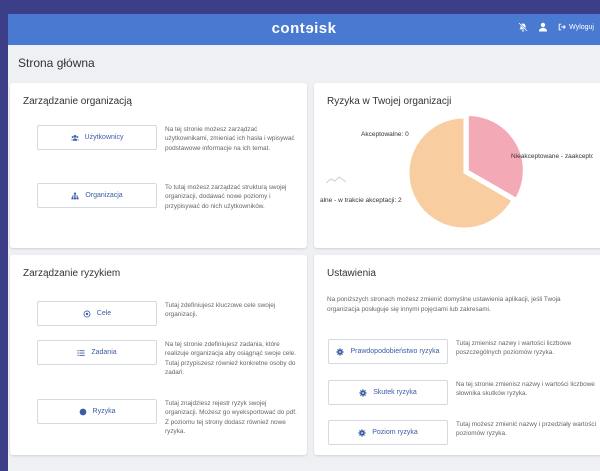 Image resolution: width=600 pixels, height=471 pixels. I want to click on list-icon, so click(81, 352).